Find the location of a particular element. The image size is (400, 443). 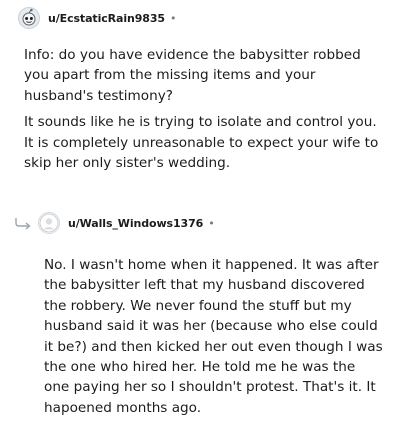

comment-header: u/Walls_Windows1376 • is located at coordinates (114, 223).